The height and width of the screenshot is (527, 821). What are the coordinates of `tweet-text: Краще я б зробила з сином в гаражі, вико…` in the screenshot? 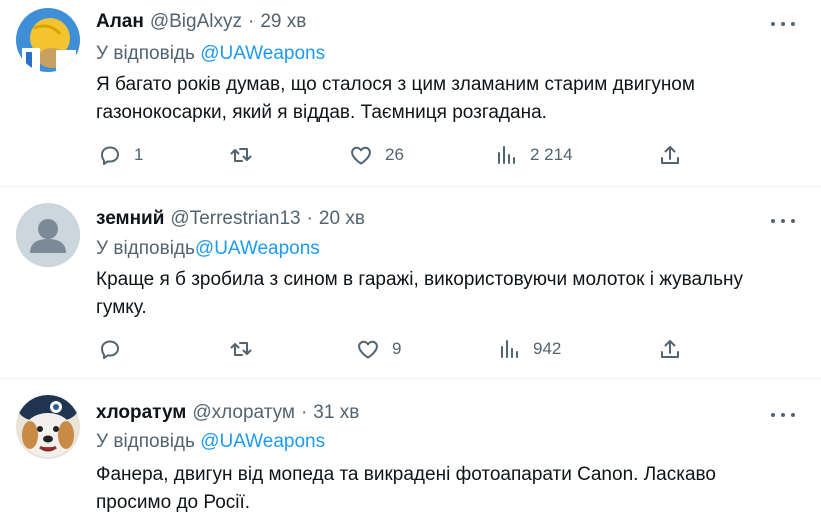 It's located at (420, 293).